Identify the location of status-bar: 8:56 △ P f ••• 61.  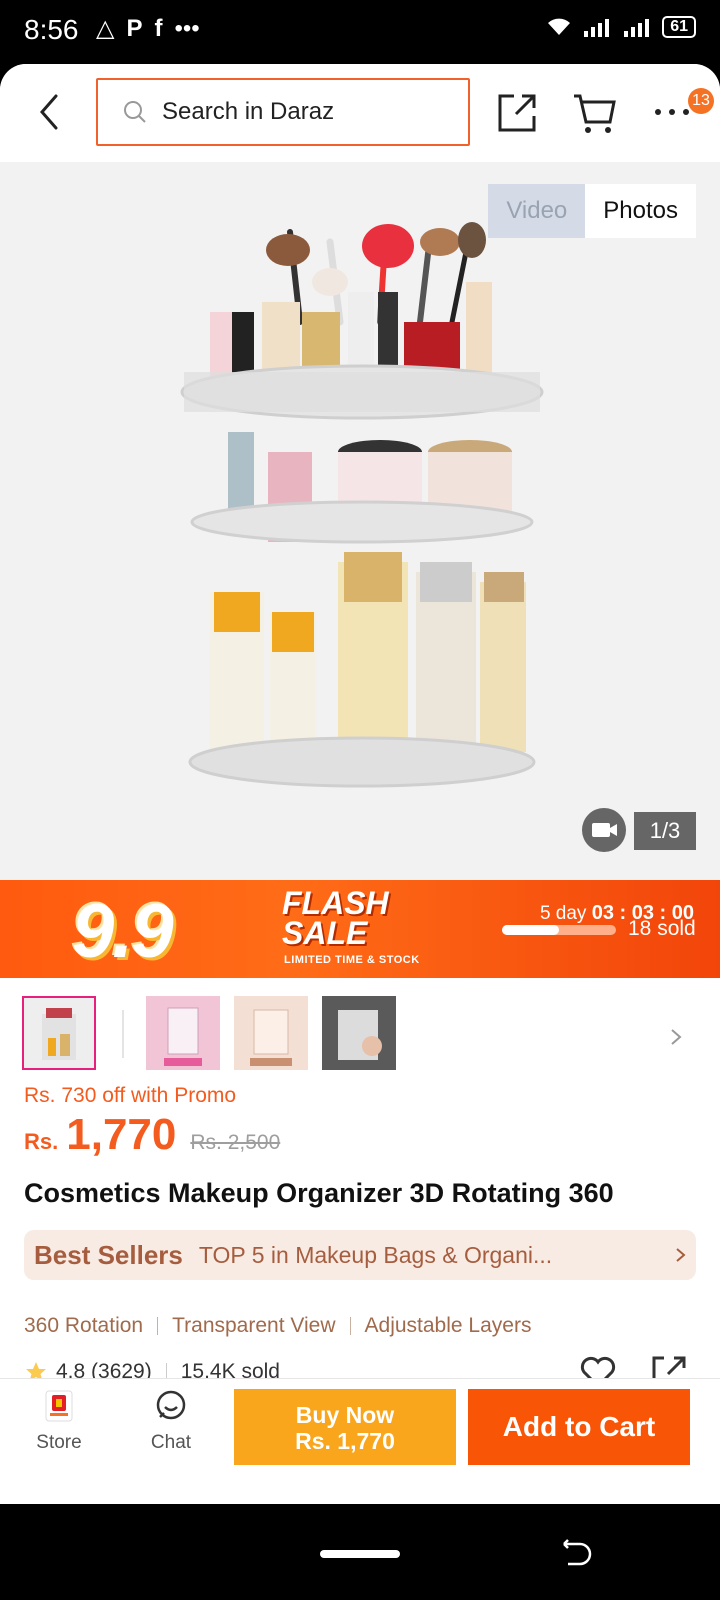
(360, 32).